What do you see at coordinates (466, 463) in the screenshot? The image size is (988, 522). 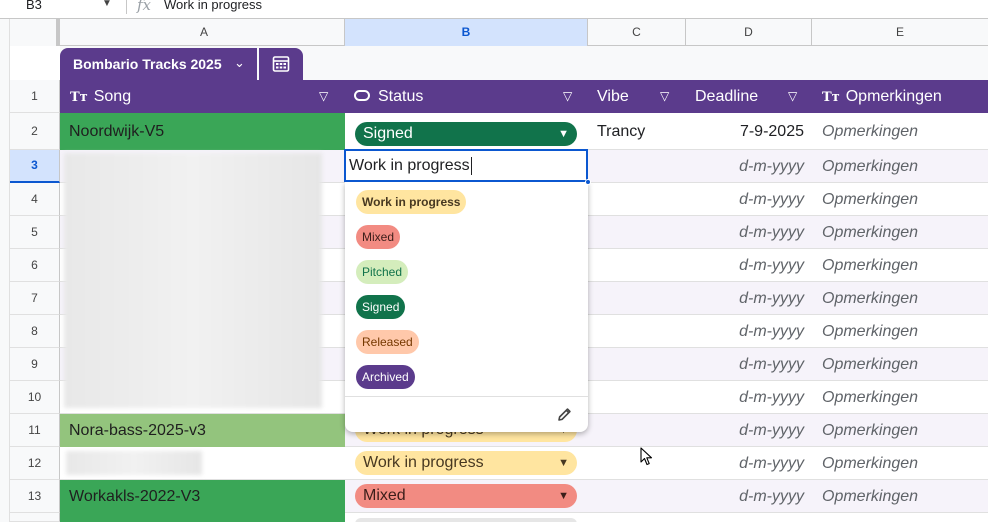 I see `status-chip: Work in progress ▼` at bounding box center [466, 463].